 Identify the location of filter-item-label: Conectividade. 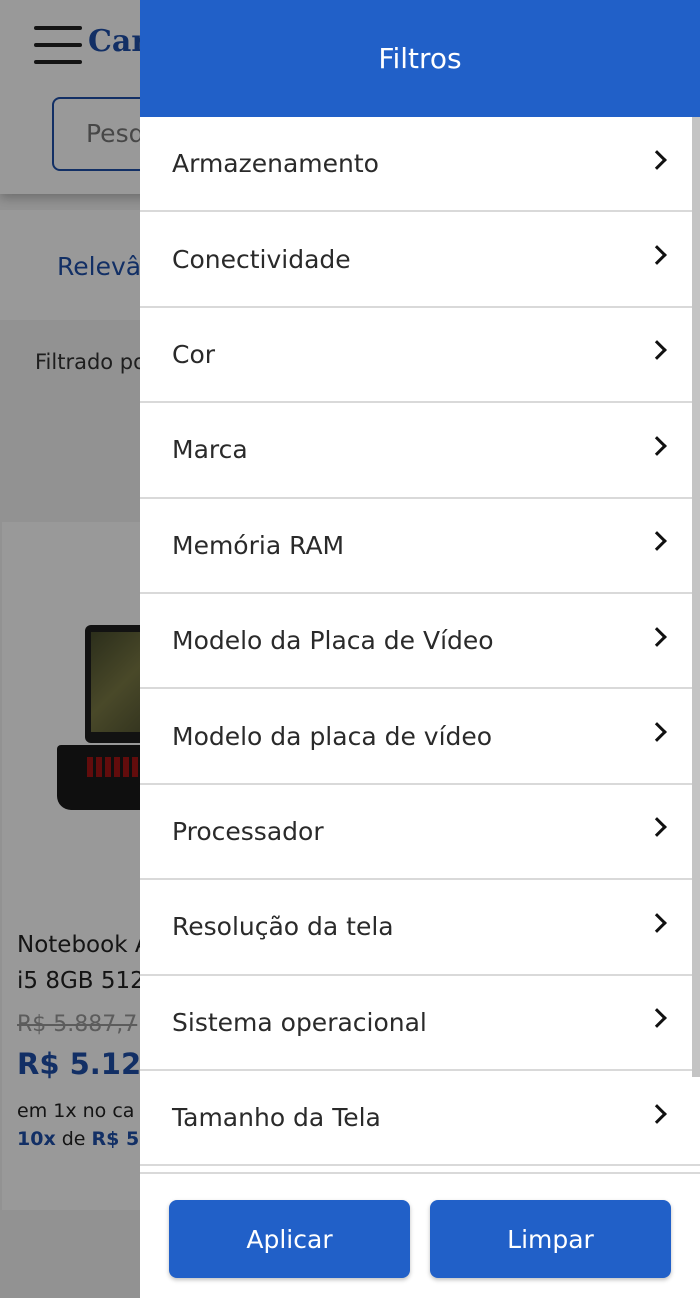
(261, 259).